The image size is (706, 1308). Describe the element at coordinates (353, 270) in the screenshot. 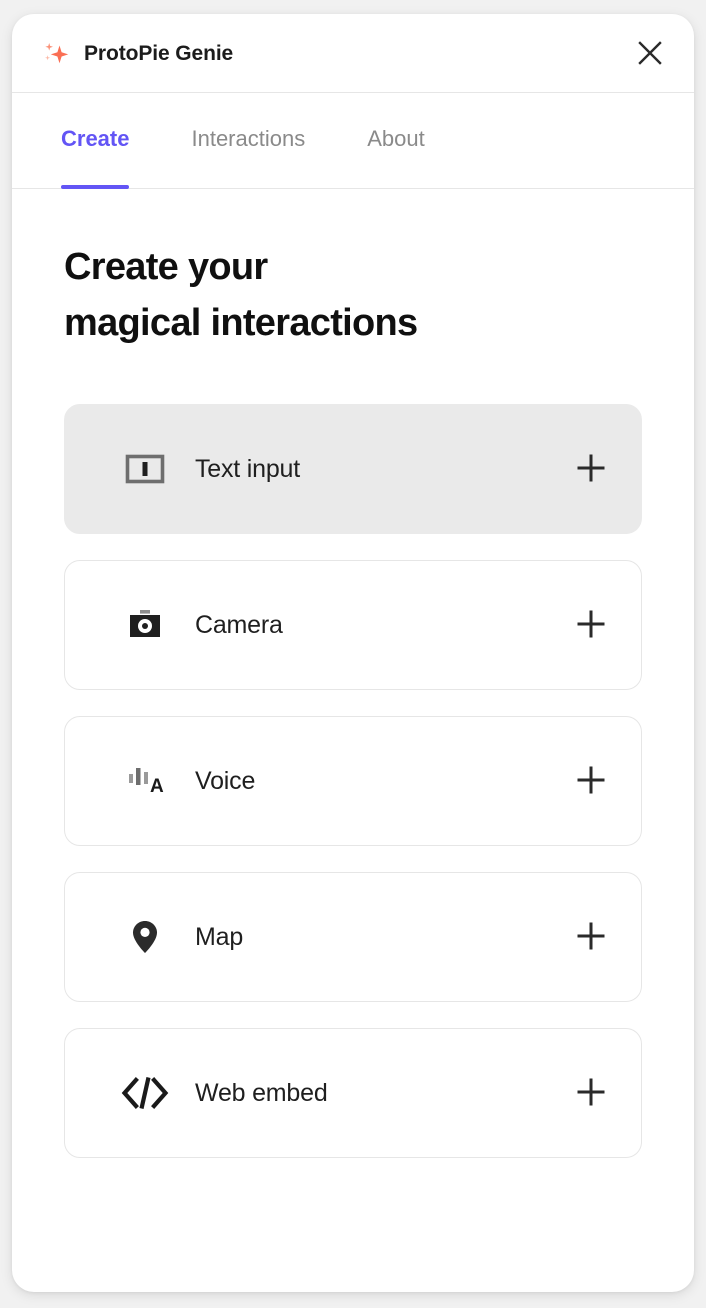

I see `page-title: Create your magical interactions` at that location.